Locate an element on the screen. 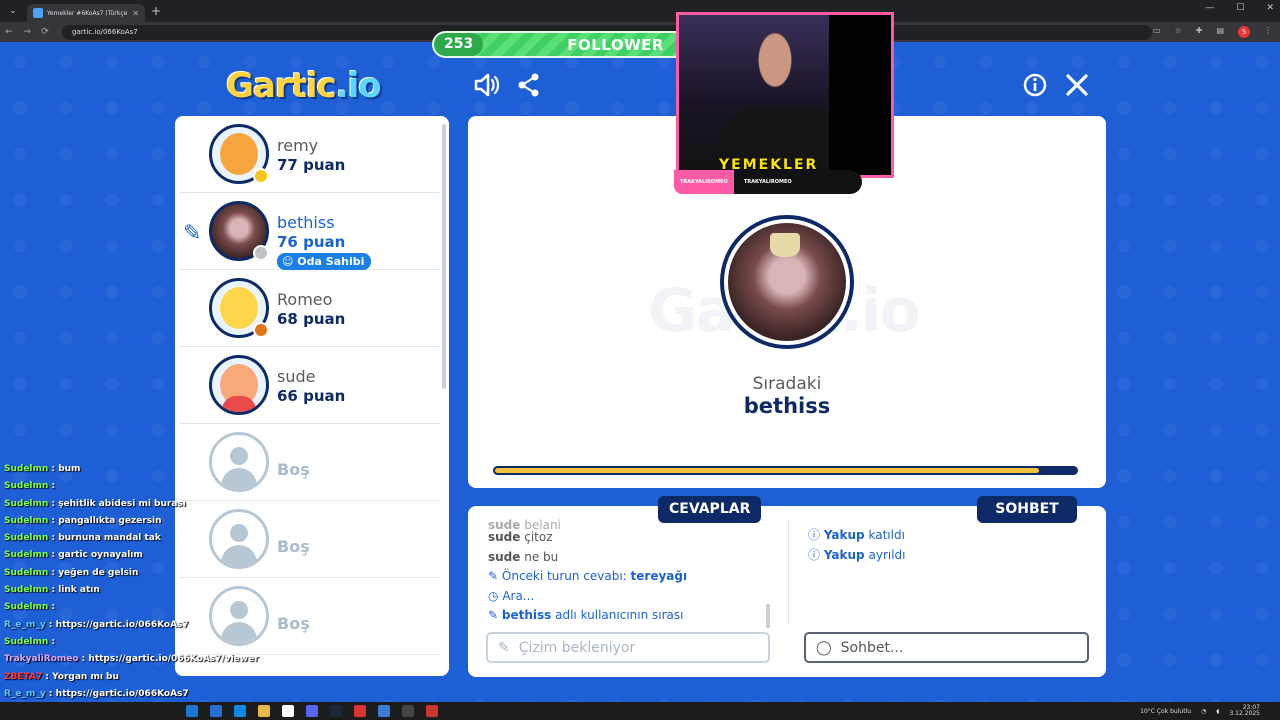  webcam-channel: TRAKYALIROMEO is located at coordinates (704, 182).